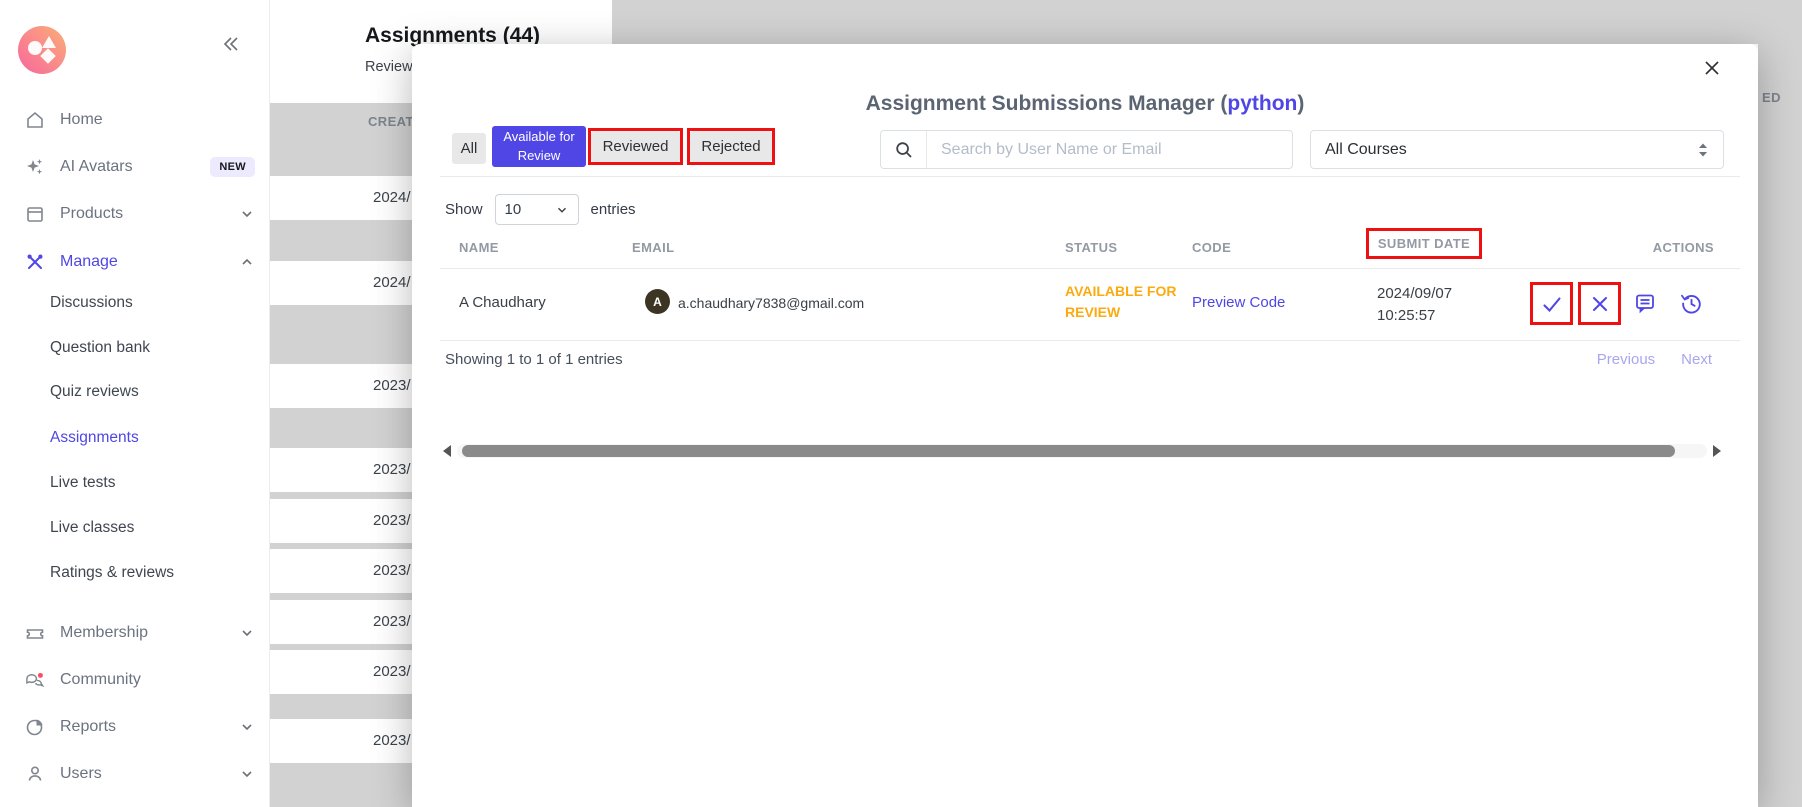 The image size is (1802, 807). What do you see at coordinates (1696, 359) in the screenshot?
I see `next-button: Next` at bounding box center [1696, 359].